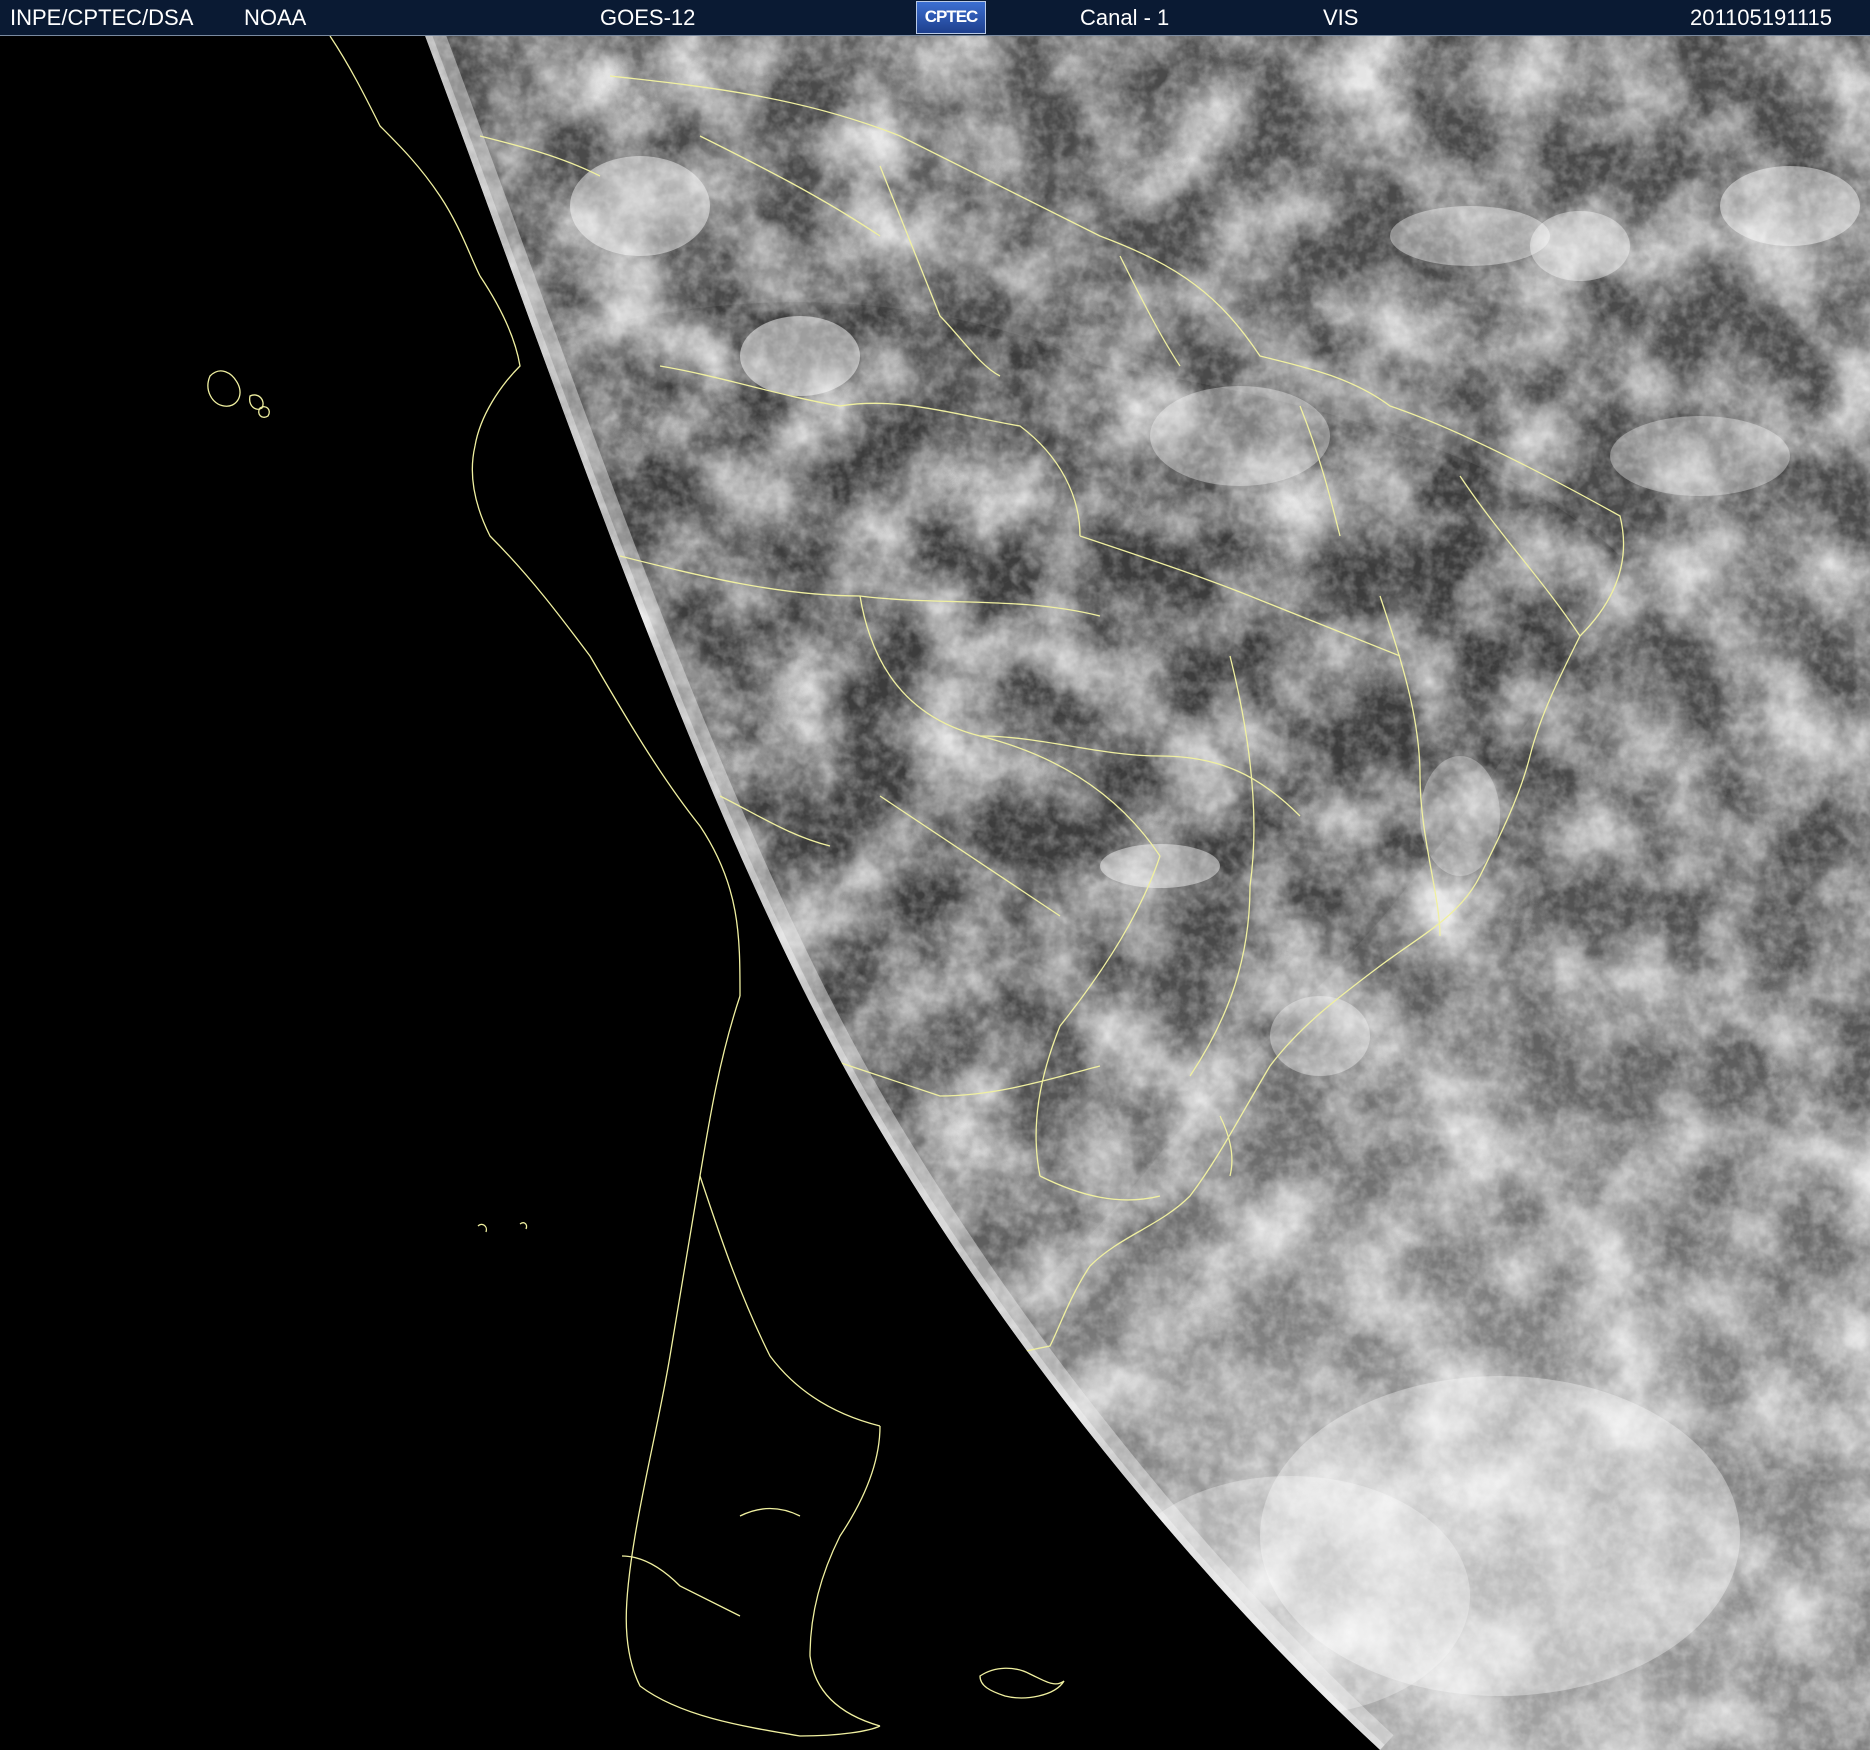 The width and height of the screenshot is (1870, 1750). I want to click on timestamp-label: 201105191115, so click(1761, 17).